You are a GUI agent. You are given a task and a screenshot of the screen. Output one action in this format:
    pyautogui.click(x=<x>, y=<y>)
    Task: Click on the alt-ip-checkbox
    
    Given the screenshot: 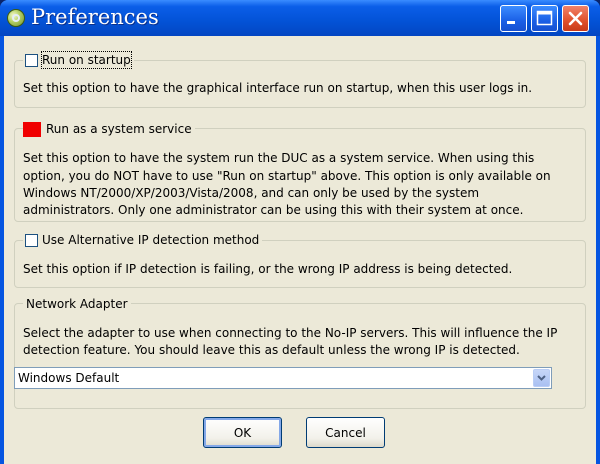 What is the action you would take?
    pyautogui.click(x=31, y=240)
    